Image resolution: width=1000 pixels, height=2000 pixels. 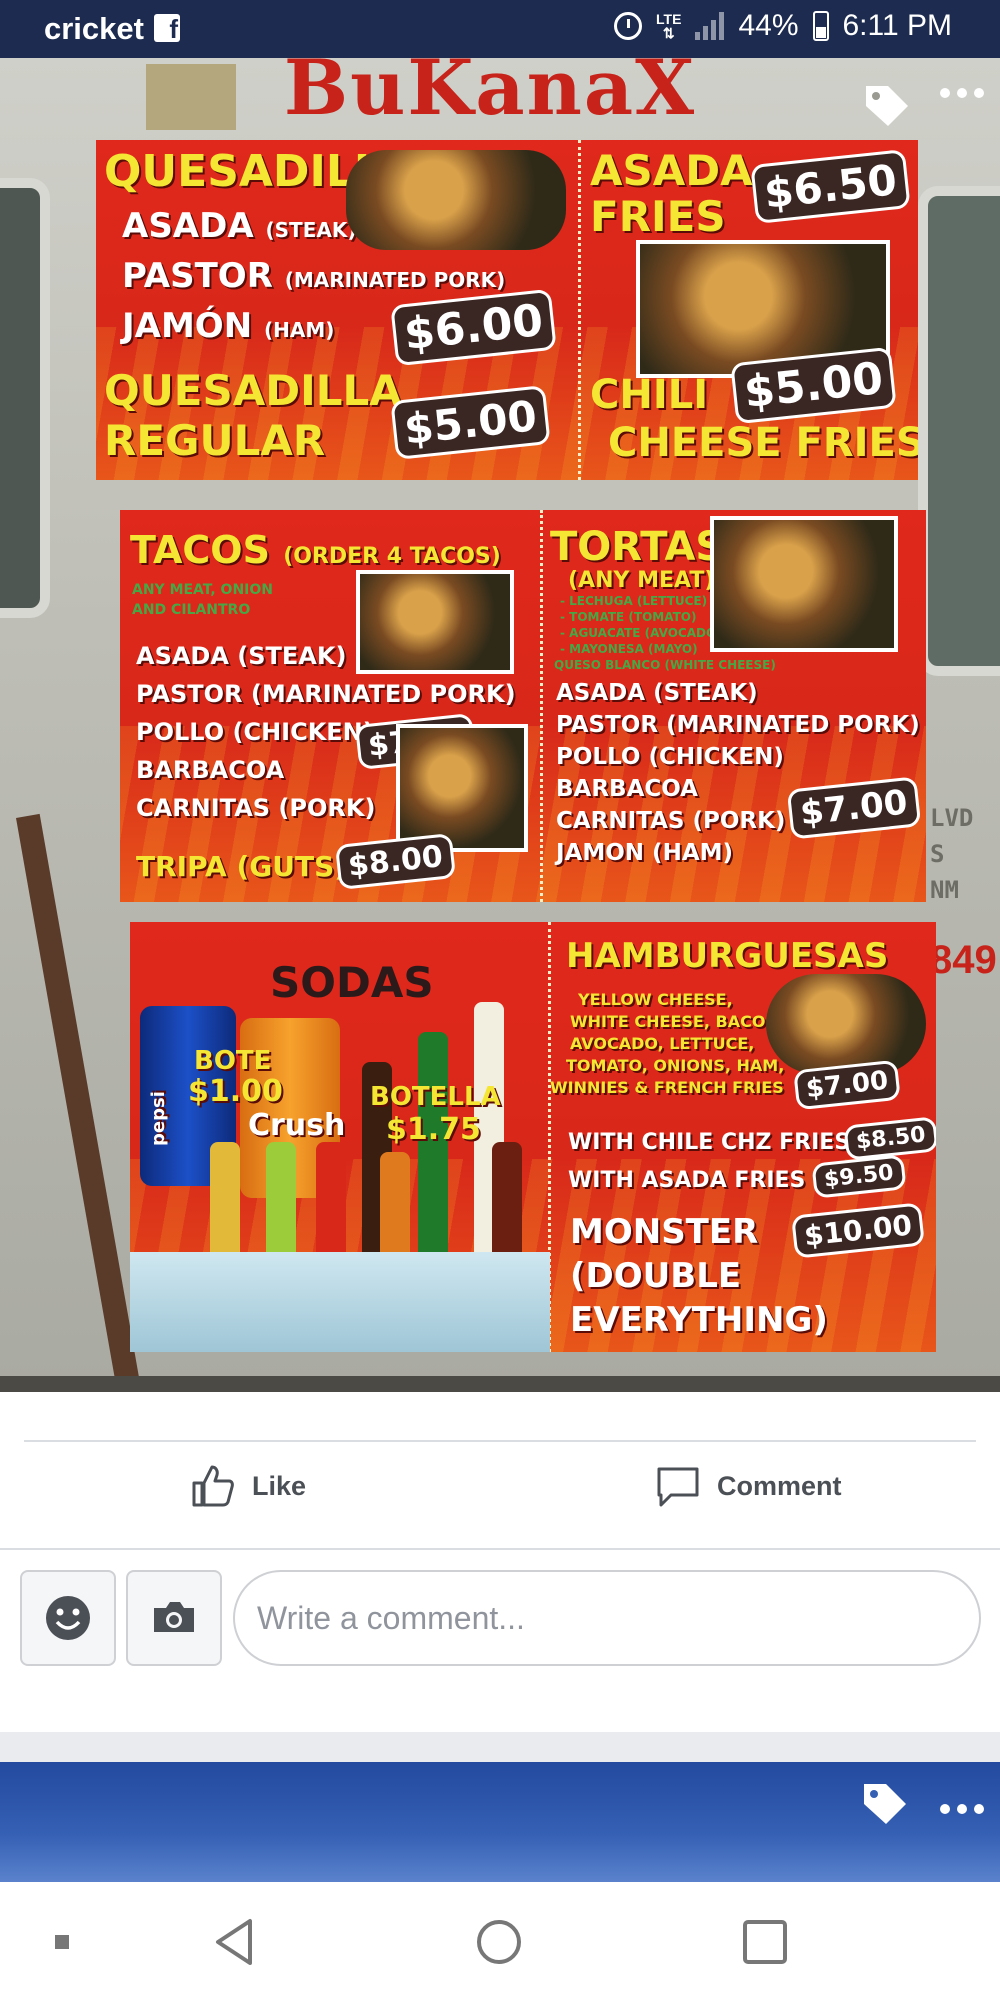 I want to click on quesadilla-photo, so click(x=456, y=200).